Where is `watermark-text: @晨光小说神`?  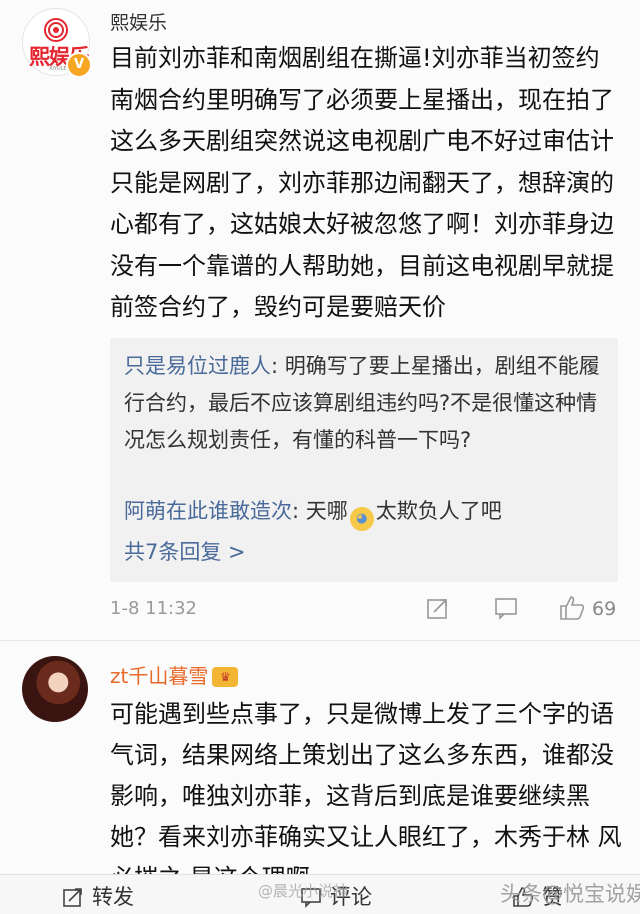 watermark-text: @晨光小说神 is located at coordinates (303, 891).